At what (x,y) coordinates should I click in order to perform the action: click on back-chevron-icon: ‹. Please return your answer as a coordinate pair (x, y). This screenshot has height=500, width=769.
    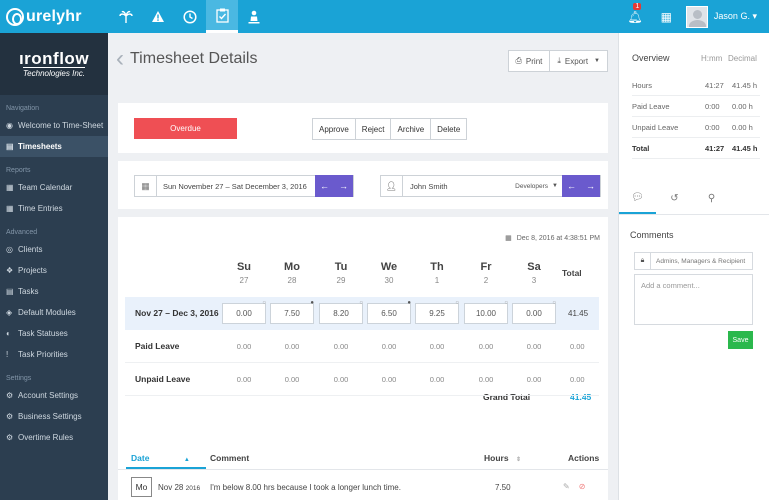
    Looking at the image, I should click on (120, 59).